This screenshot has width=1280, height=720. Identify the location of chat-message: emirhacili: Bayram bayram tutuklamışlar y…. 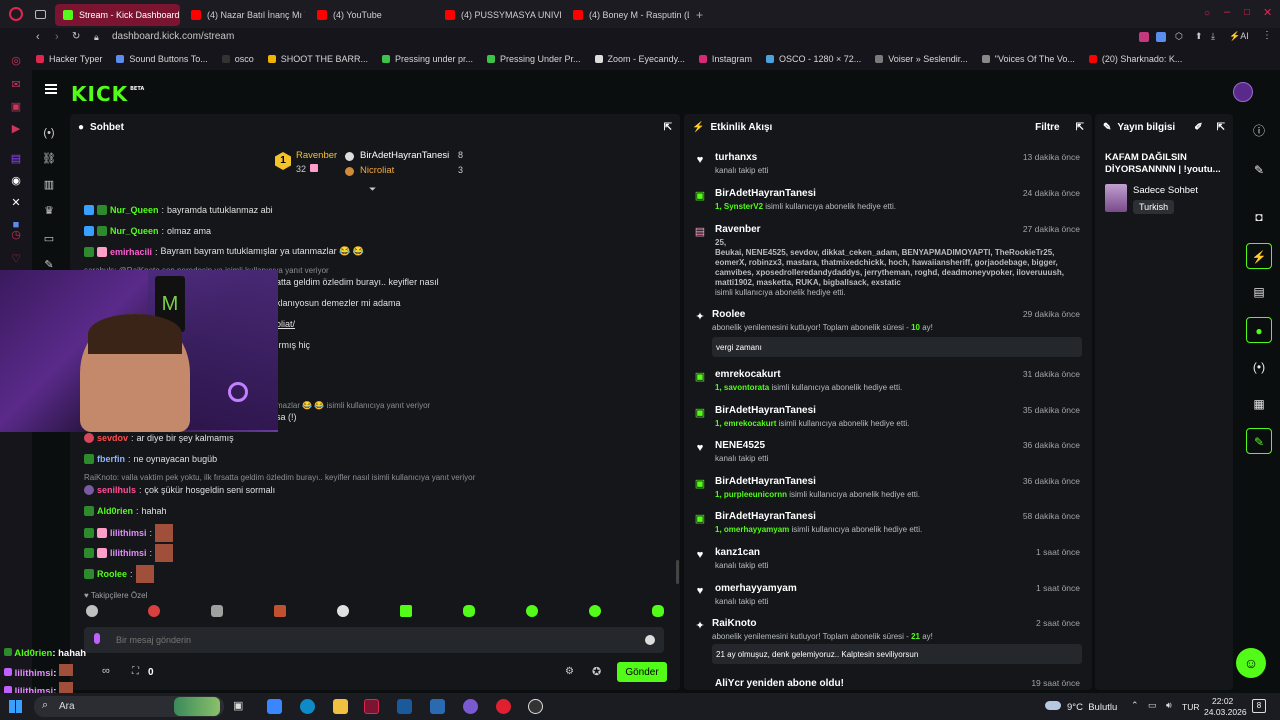
(224, 251).